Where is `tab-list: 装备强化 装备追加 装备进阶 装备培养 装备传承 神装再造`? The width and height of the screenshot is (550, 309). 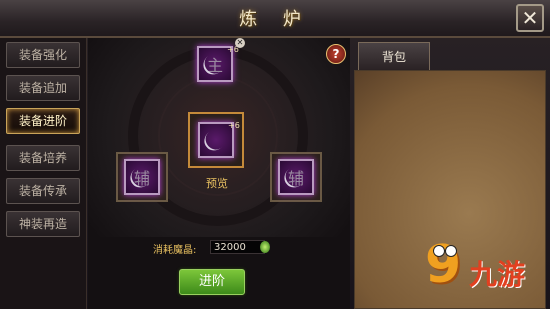 tab-list: 装备强化 装备追加 装备进阶 装备培养 装备传承 神装再造 is located at coordinates (43, 173).